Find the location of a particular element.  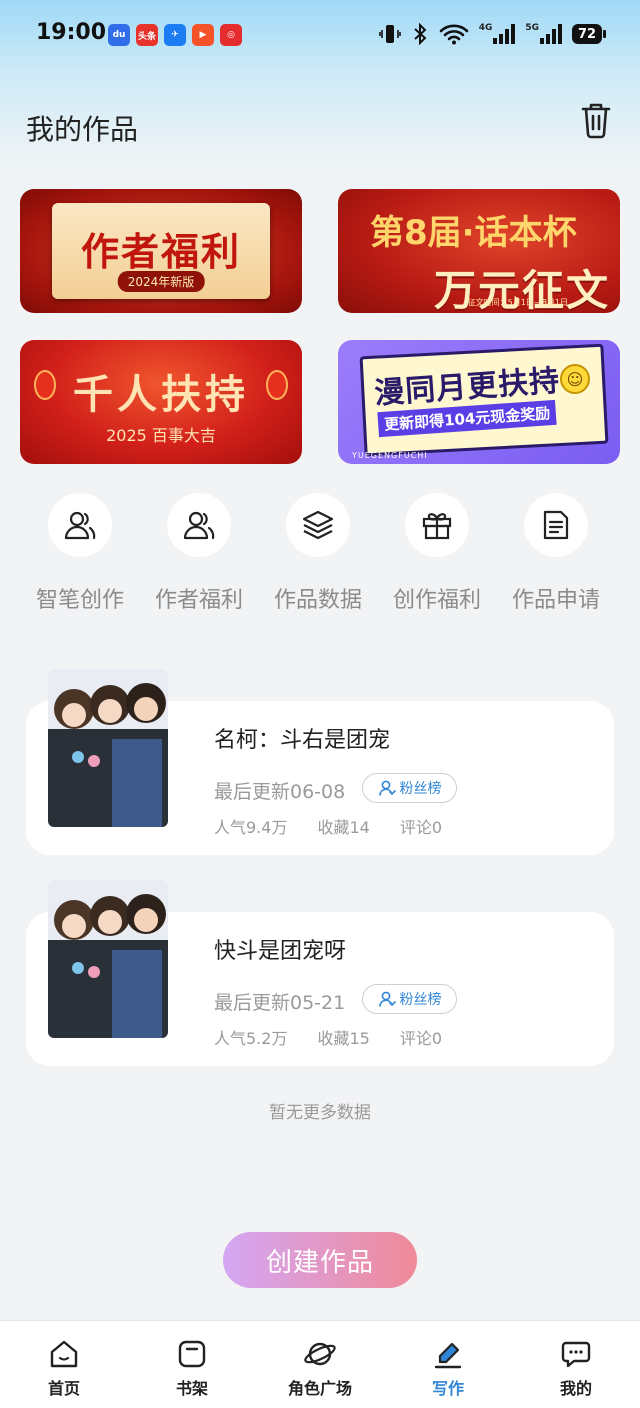

signal-5g-icon: 5G is located at coordinates (543, 34).